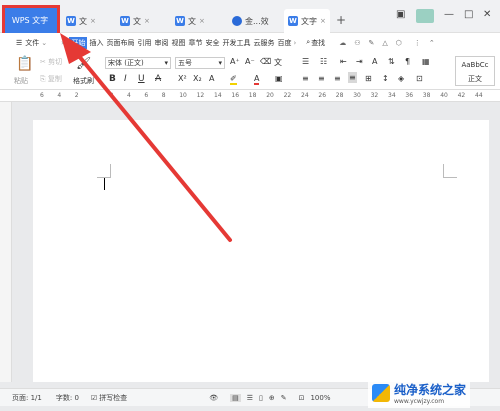 The height and width of the screenshot is (411, 500). Describe the element at coordinates (320, 398) in the screenshot. I see `zoom-level: 100%` at that location.